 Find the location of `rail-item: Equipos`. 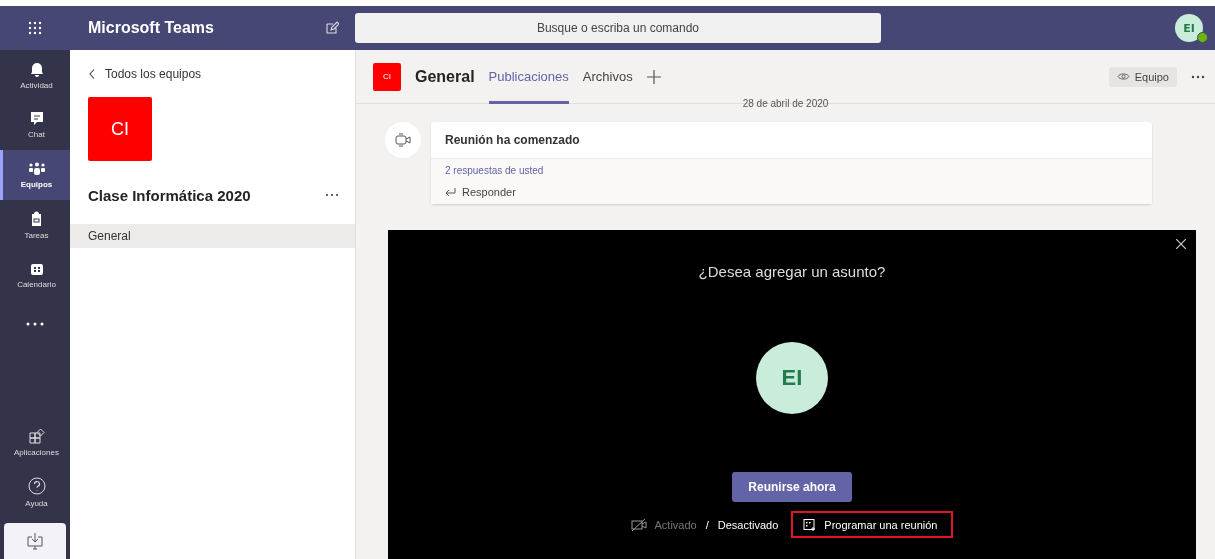

rail-item: Equipos is located at coordinates (35, 175).